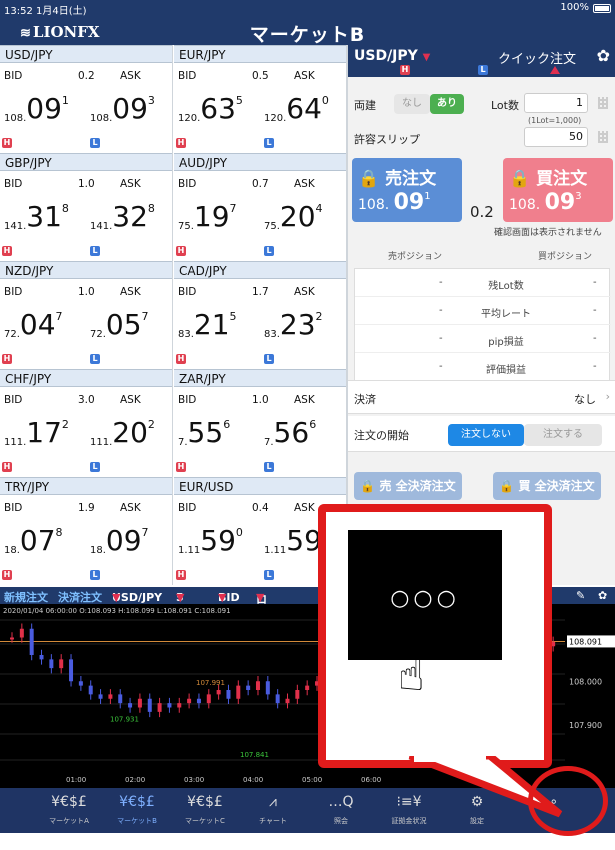 The height and width of the screenshot is (850, 615). I want to click on new-order-link: 新規注文, so click(26, 597).